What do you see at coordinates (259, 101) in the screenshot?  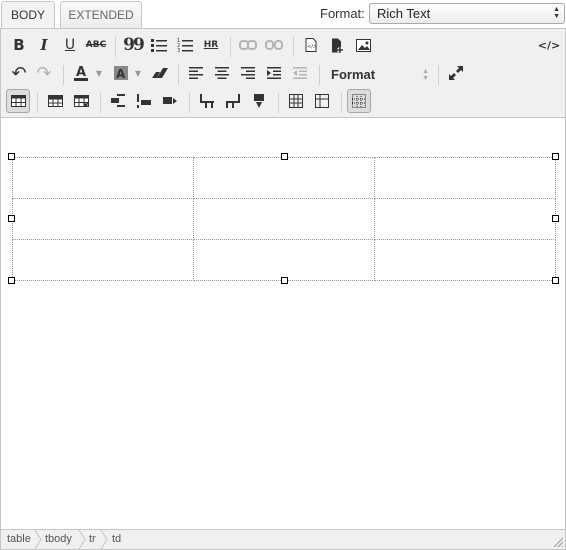 I see `delete-row-button` at bounding box center [259, 101].